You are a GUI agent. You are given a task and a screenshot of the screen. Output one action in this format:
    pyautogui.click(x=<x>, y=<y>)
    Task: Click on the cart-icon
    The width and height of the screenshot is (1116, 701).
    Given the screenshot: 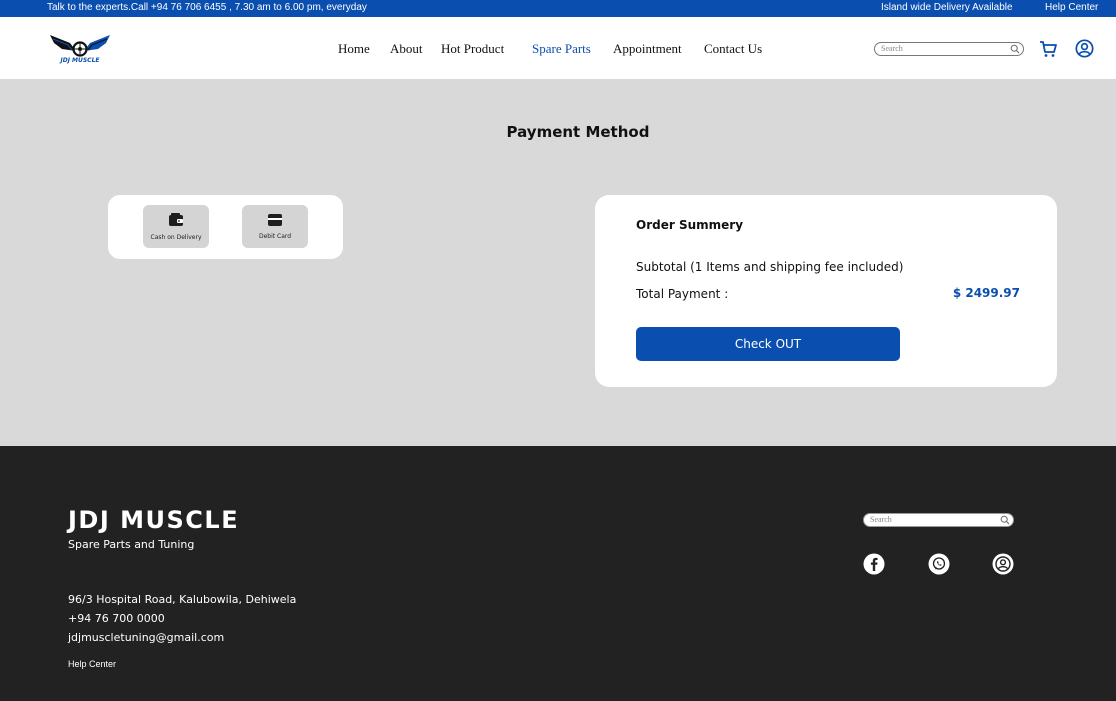 What is the action you would take?
    pyautogui.click(x=1048, y=49)
    